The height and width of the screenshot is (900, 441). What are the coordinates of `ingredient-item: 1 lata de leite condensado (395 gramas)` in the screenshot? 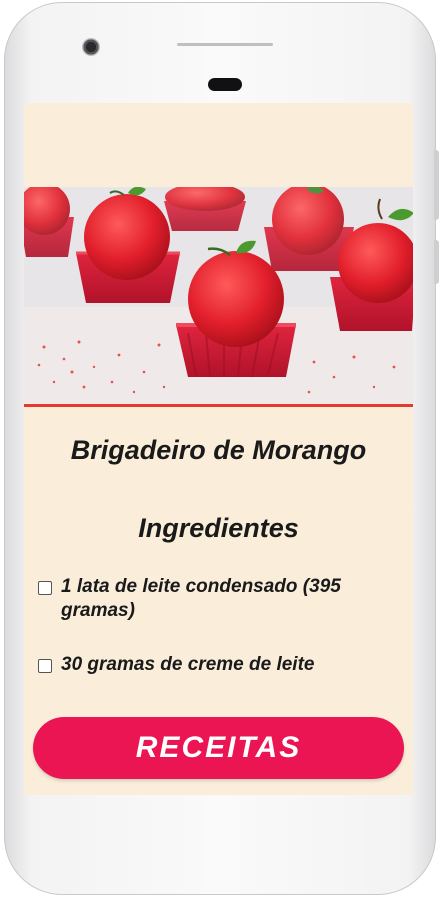 It's located at (218, 599).